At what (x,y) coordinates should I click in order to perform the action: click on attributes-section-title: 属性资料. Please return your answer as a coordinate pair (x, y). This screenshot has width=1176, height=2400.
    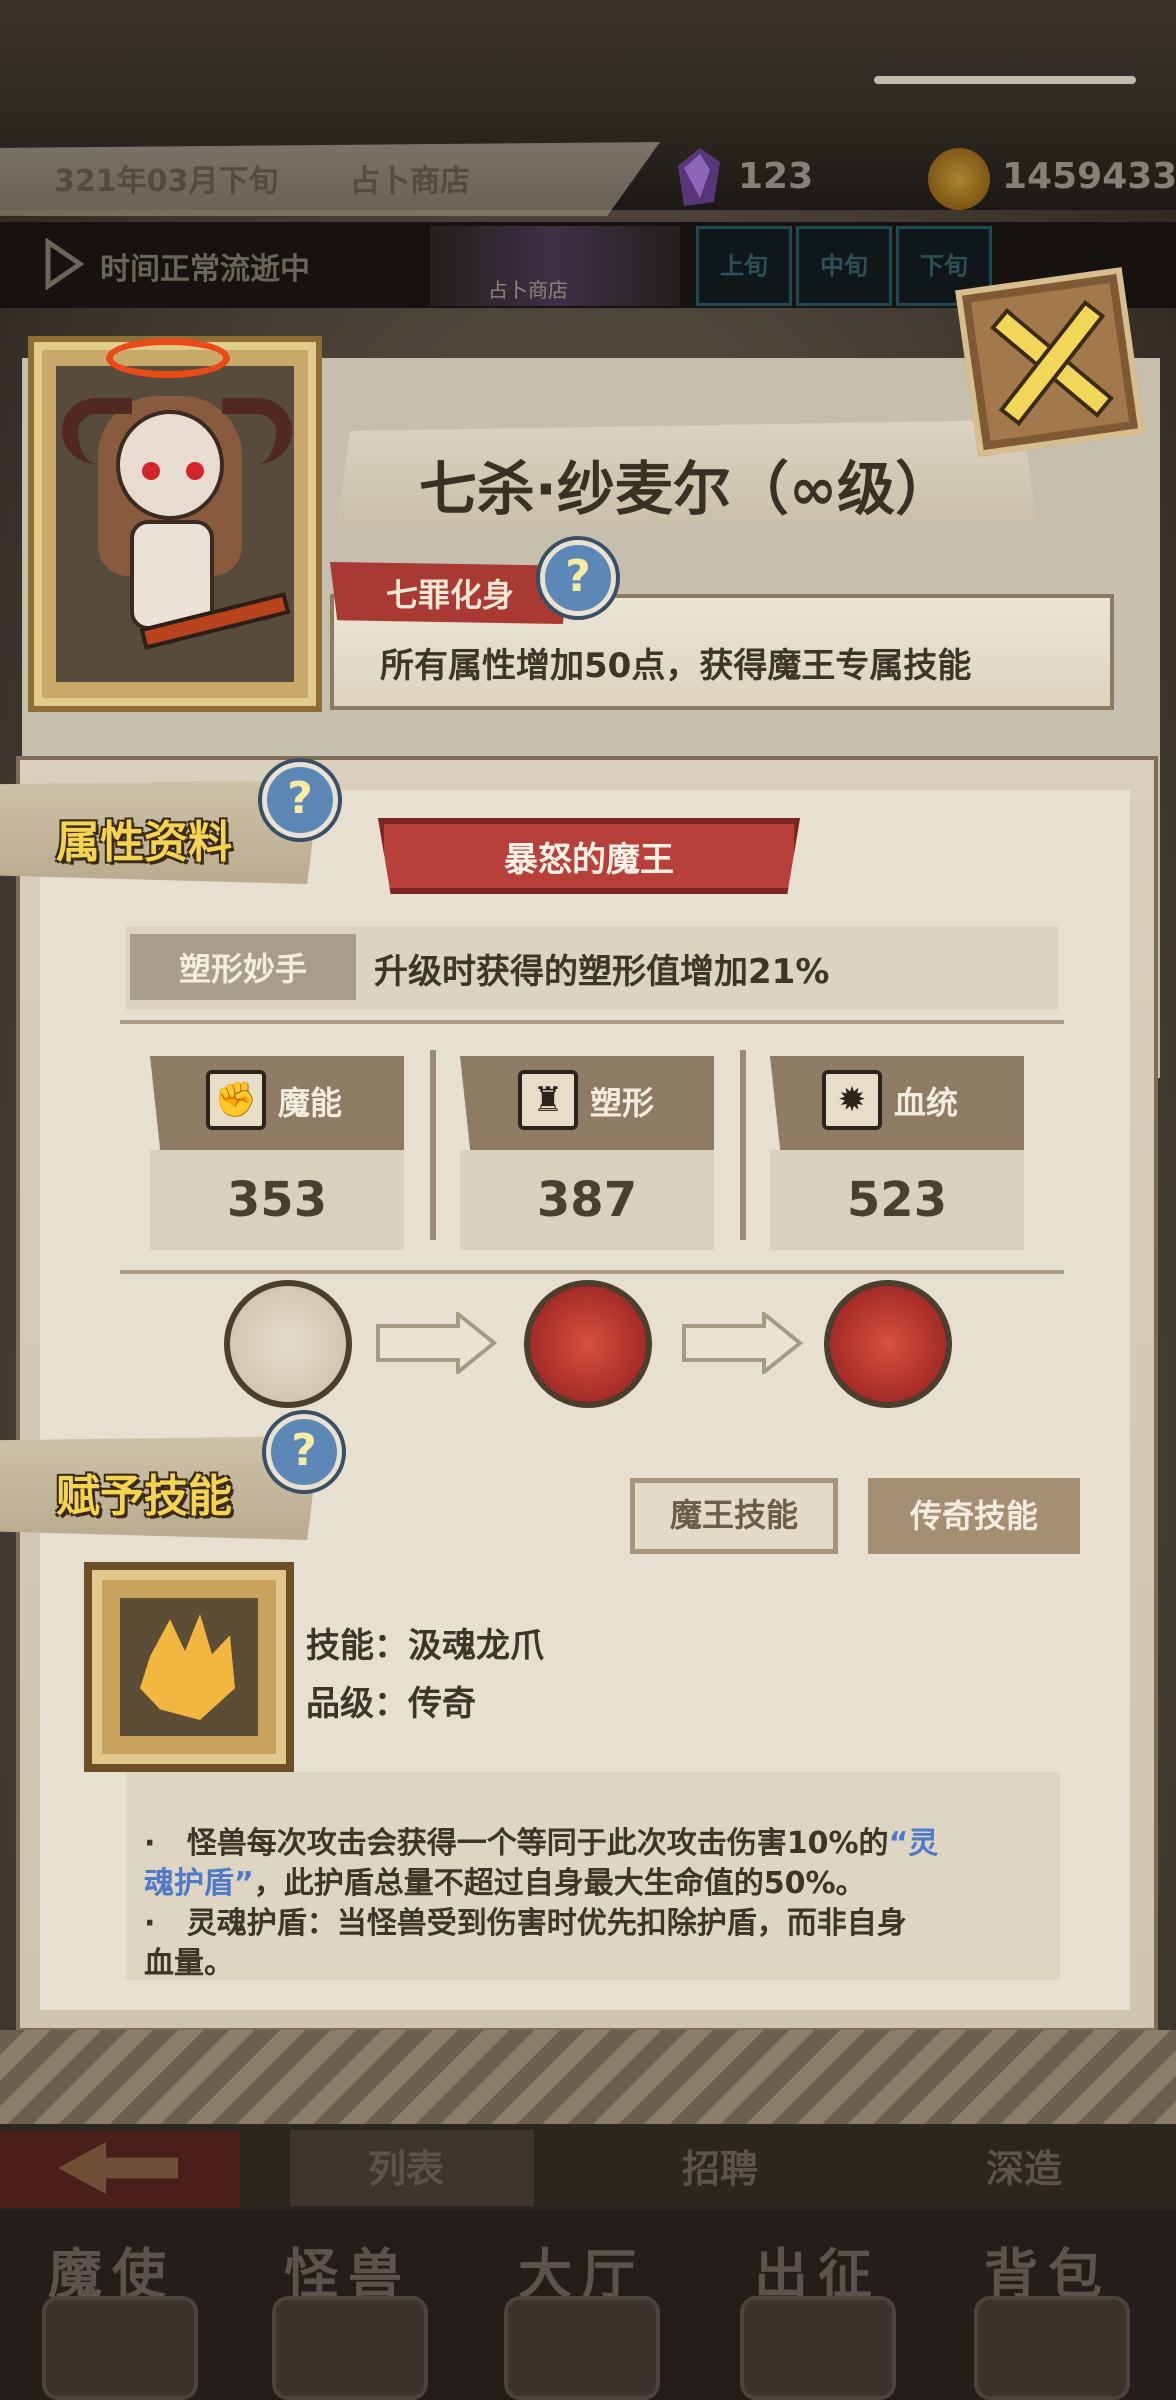
    Looking at the image, I should click on (144, 842).